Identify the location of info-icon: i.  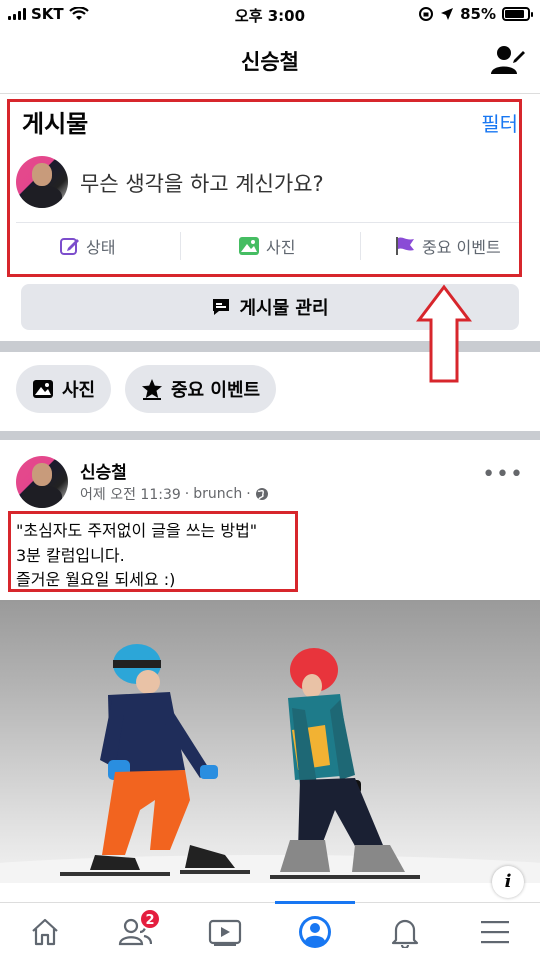
(508, 882).